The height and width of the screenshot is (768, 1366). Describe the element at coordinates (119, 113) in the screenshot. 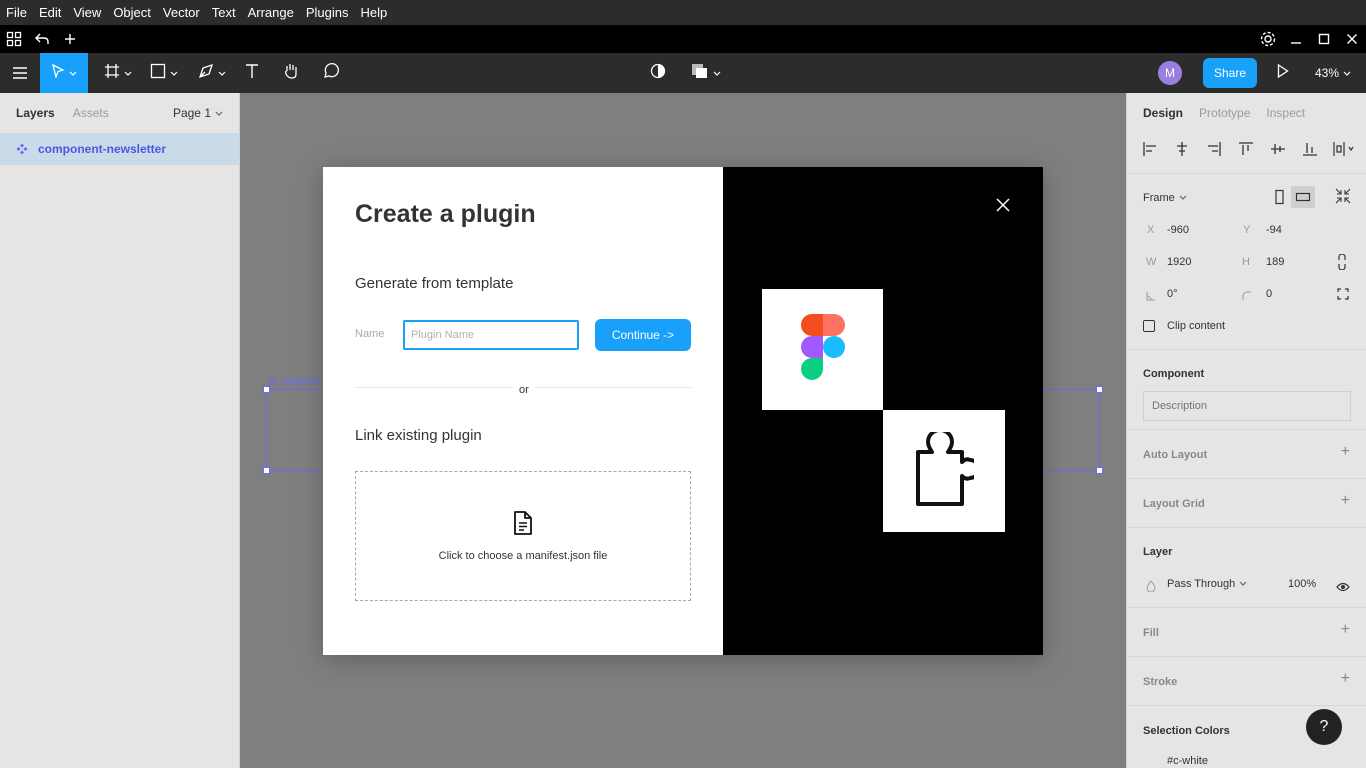

I see `left-panel-tabs: Layers Assets Page 1` at that location.